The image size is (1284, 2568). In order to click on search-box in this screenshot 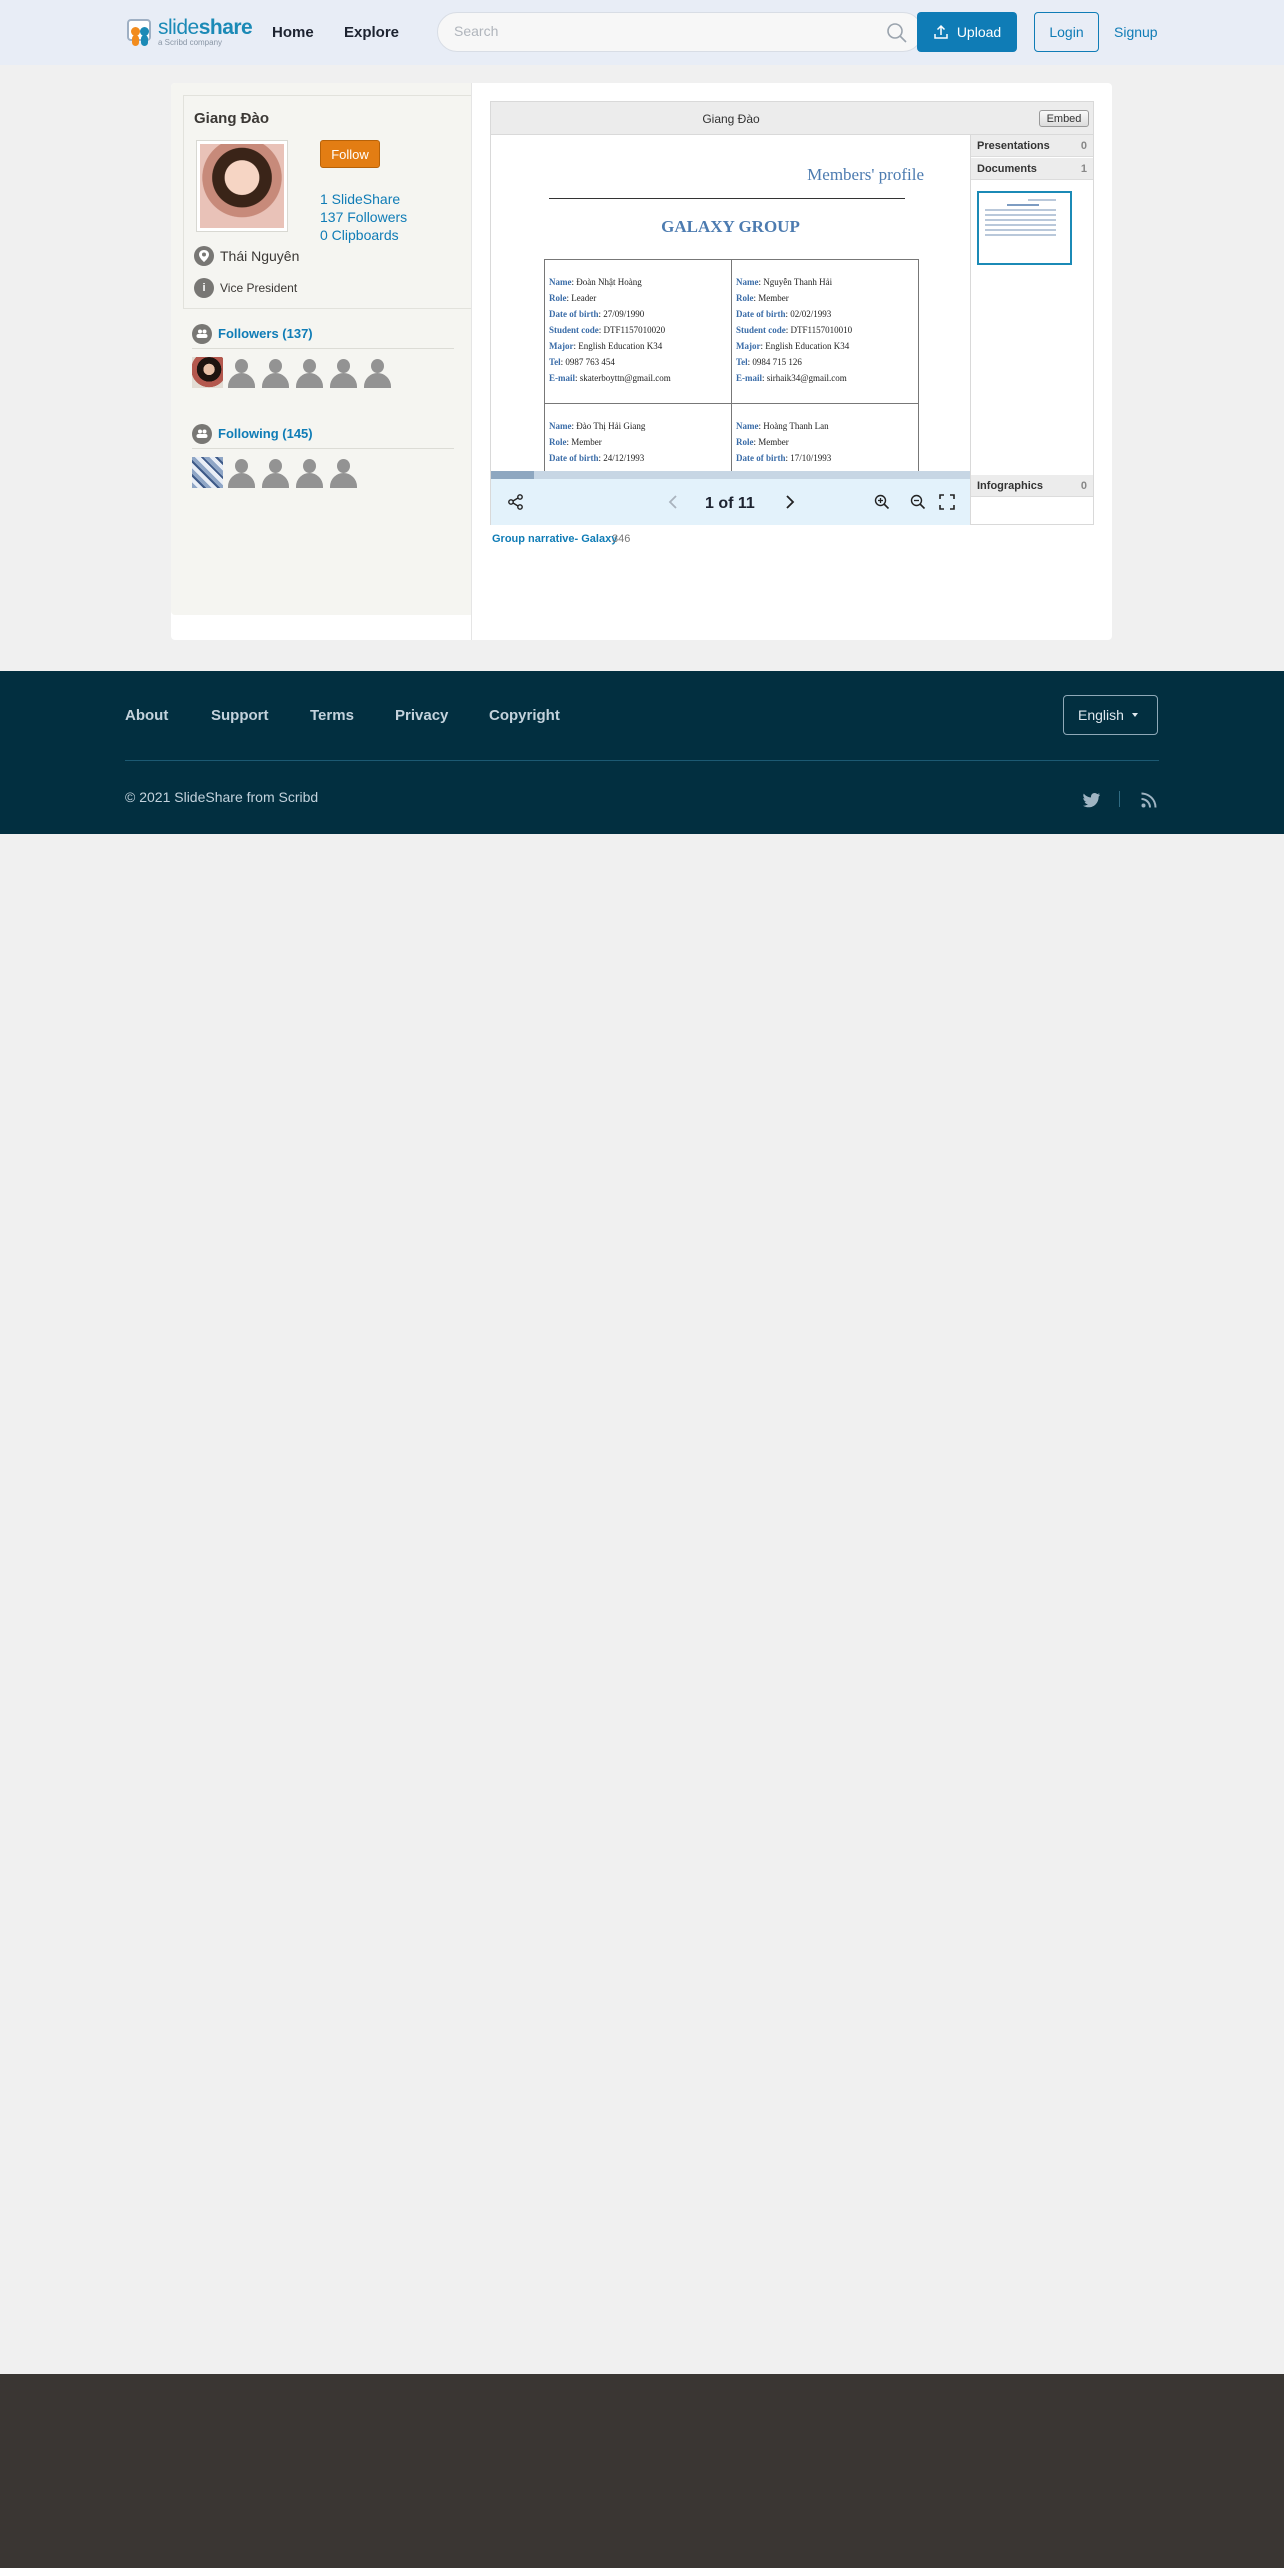, I will do `click(680, 32)`.